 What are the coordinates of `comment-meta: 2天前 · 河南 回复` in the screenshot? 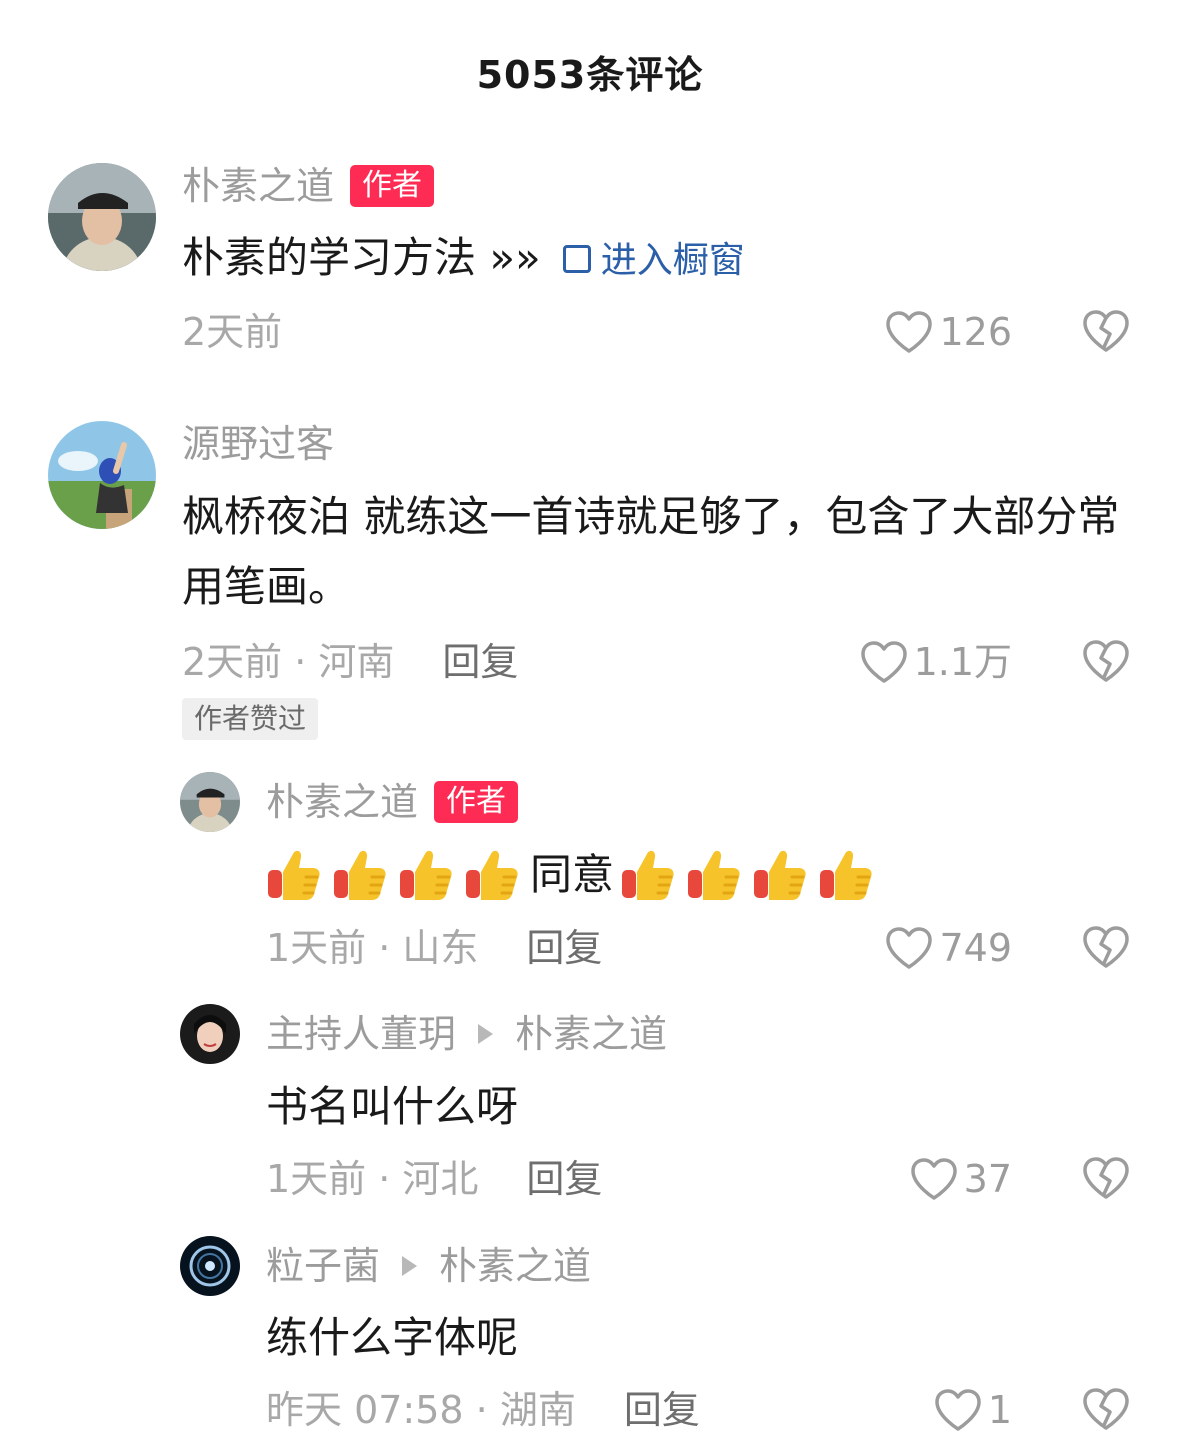 It's located at (350, 662).